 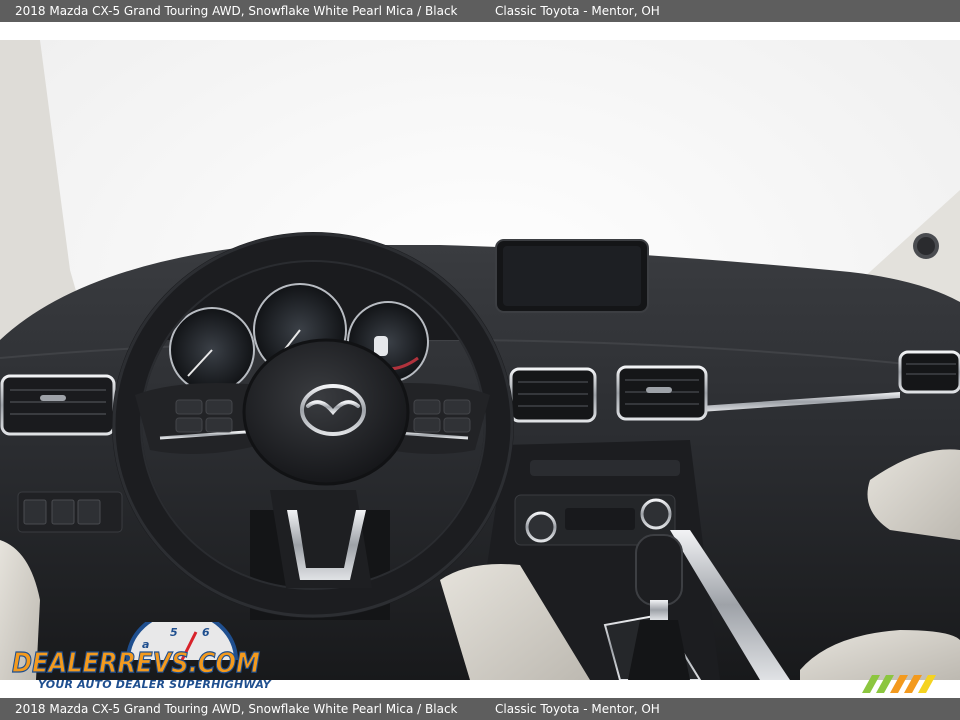 What do you see at coordinates (929, 372) in the screenshot?
I see `right-air-vent` at bounding box center [929, 372].